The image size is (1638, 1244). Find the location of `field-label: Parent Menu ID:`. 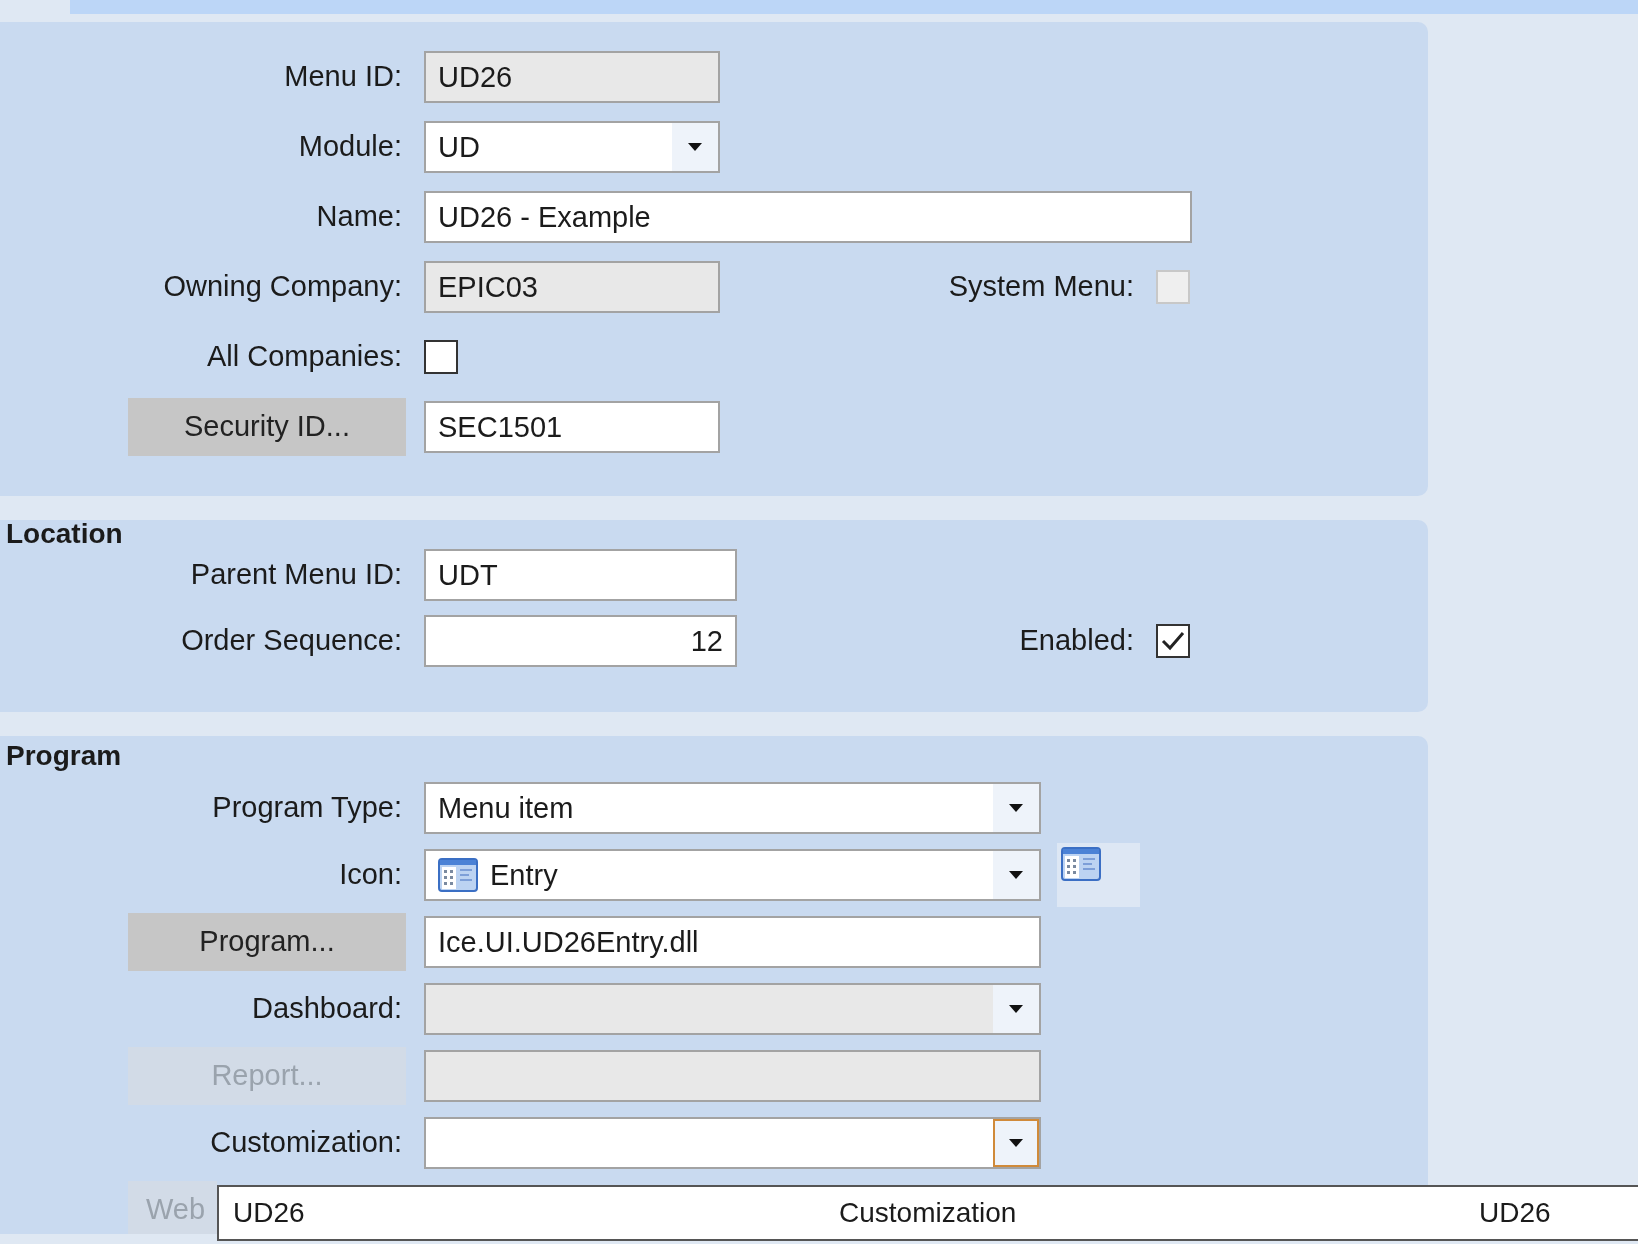

field-label: Parent Menu ID: is located at coordinates (295, 575).